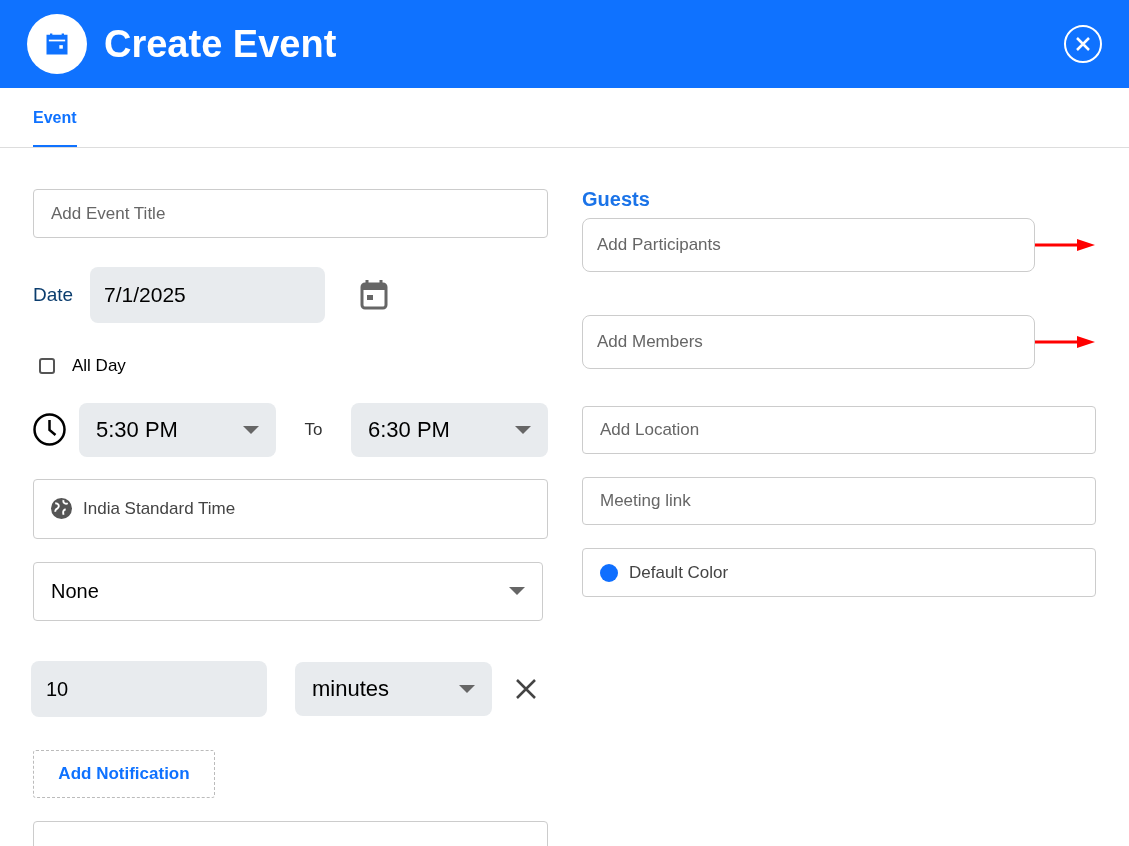 The height and width of the screenshot is (846, 1129). What do you see at coordinates (393, 688) in the screenshot?
I see `notification-unit-select: minutes` at bounding box center [393, 688].